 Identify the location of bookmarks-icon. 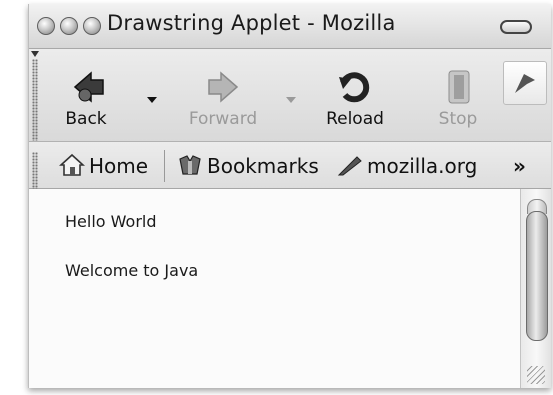
(190, 165).